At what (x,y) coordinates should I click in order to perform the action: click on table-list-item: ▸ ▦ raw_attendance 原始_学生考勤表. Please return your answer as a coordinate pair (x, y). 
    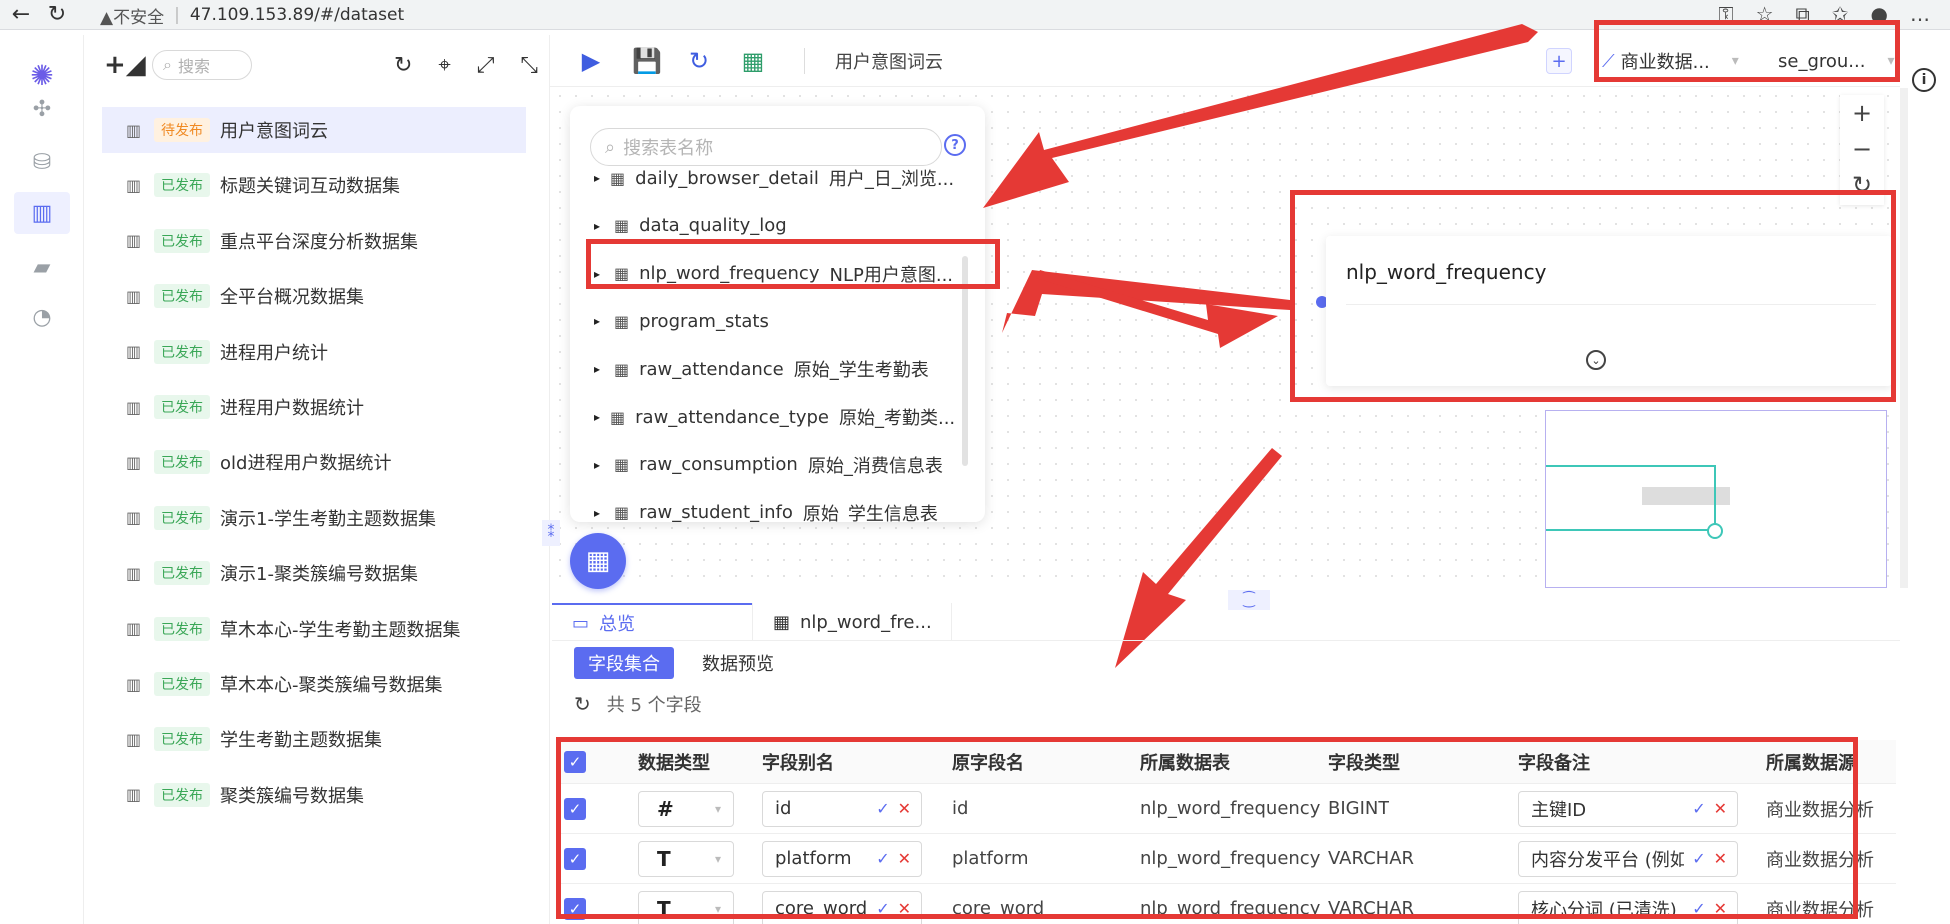
    Looking at the image, I should click on (774, 369).